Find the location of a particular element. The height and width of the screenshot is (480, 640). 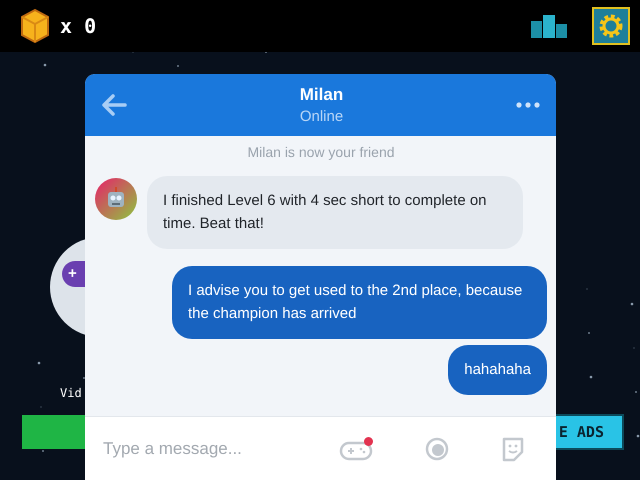

podium-icon is located at coordinates (549, 26).